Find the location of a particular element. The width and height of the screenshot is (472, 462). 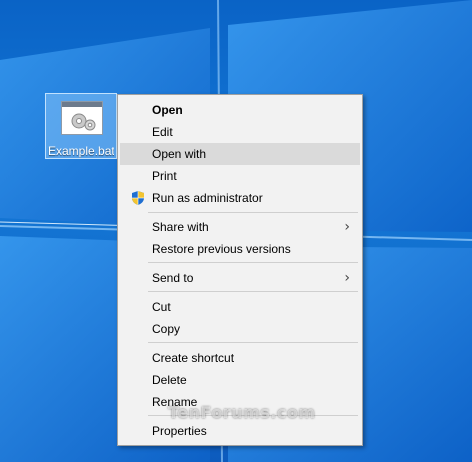

menu-item-open-with: Open with is located at coordinates (240, 154).